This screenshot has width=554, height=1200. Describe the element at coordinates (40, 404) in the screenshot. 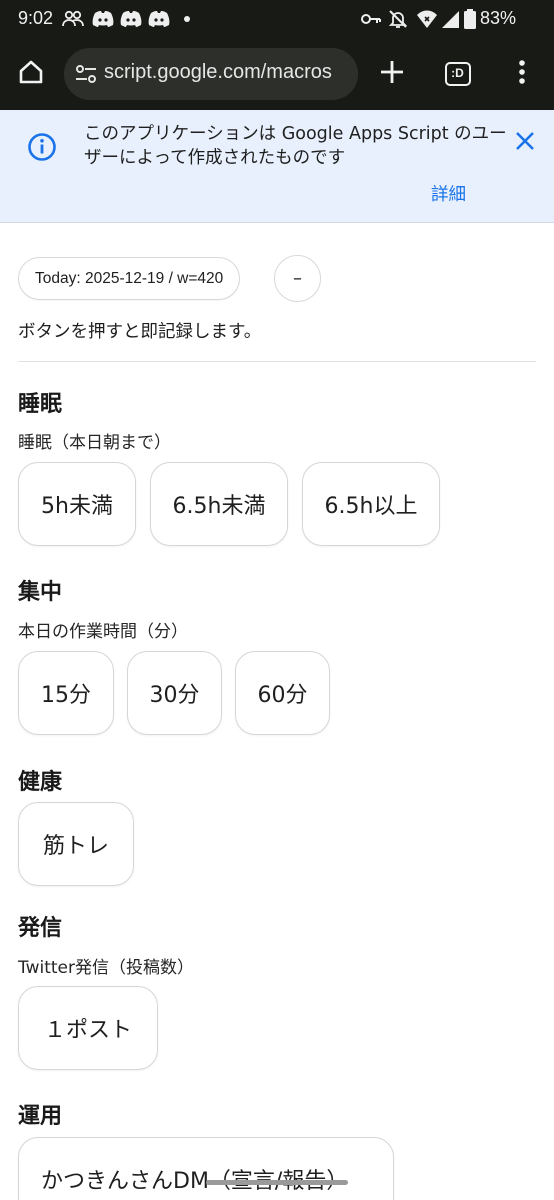

I see `section-title-sleep: 睡眠` at that location.